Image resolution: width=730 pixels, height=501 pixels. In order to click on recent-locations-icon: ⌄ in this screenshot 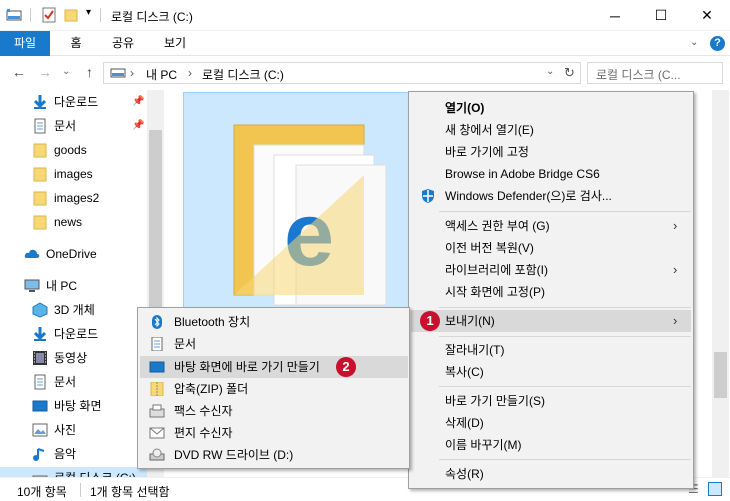, I will do `click(66, 71)`.